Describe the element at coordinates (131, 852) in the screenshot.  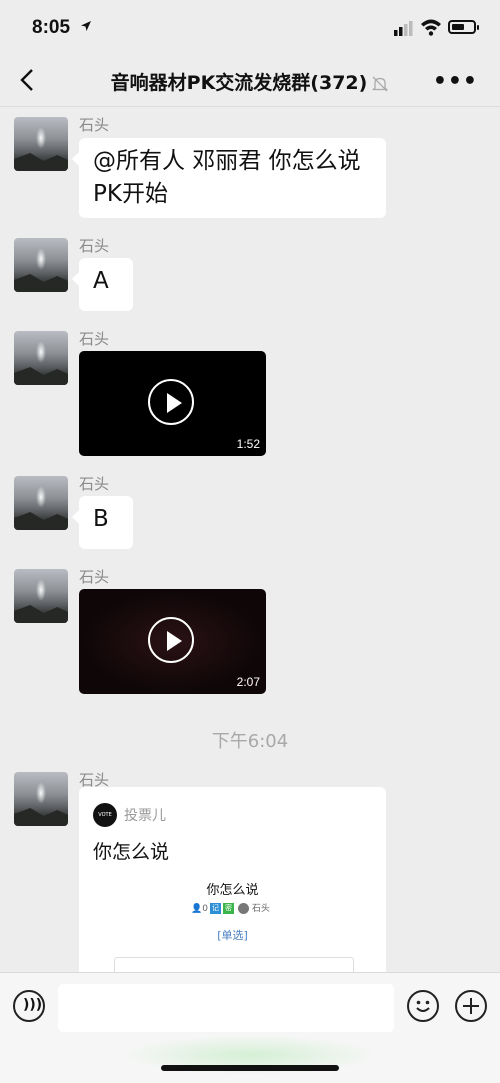
I see `vote-card-title: 你怎么说` at that location.